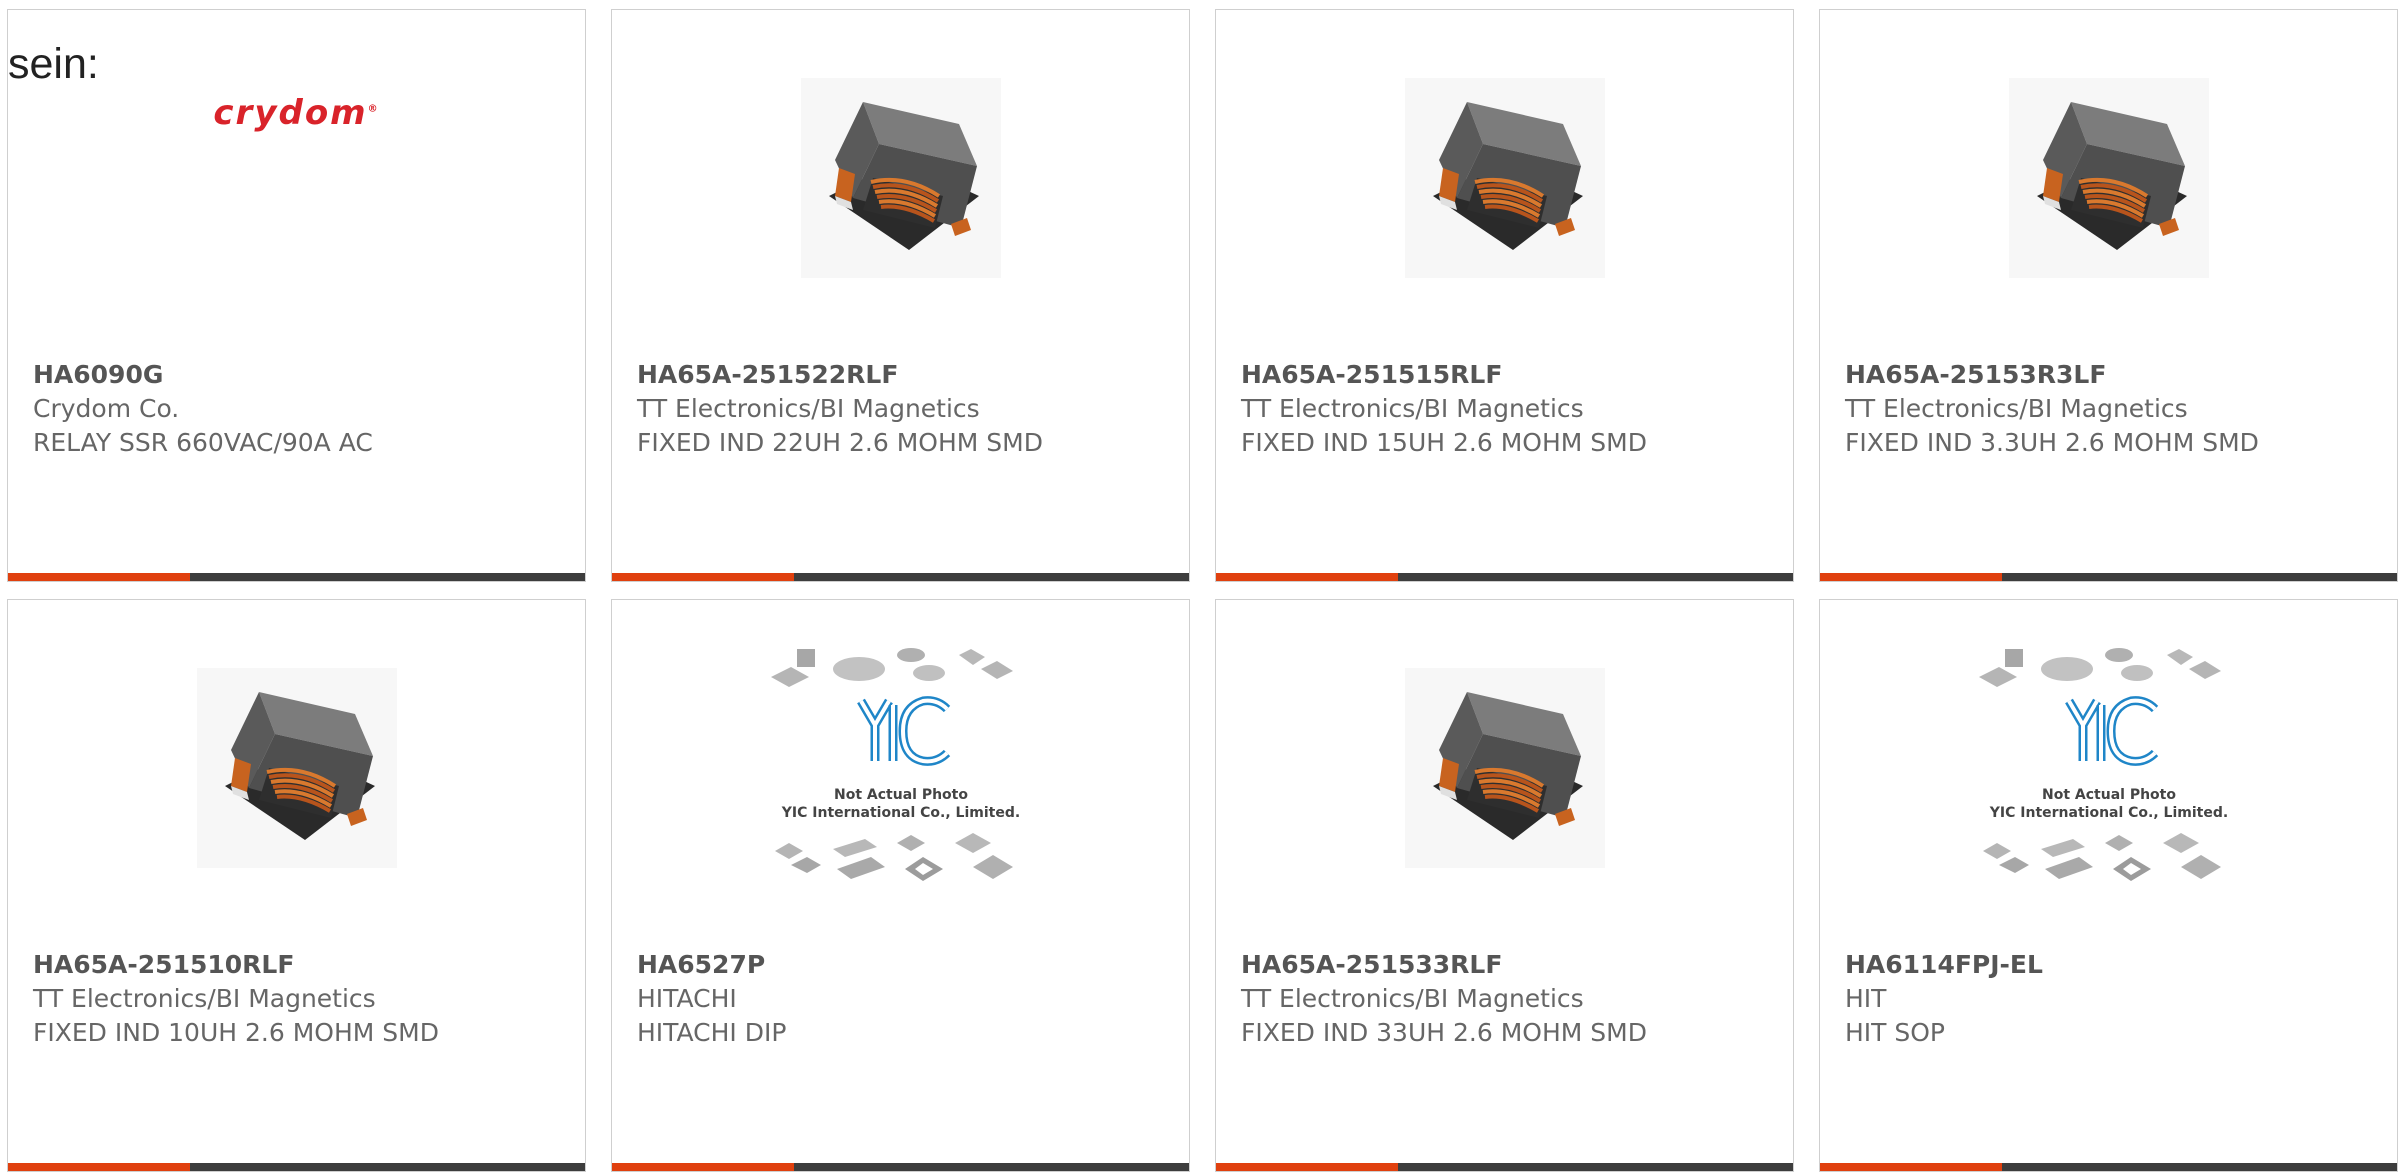  Describe the element at coordinates (1444, 1032) in the screenshot. I see `product-description: FIXED IND 33UH 2.6 MOHM SMD` at that location.